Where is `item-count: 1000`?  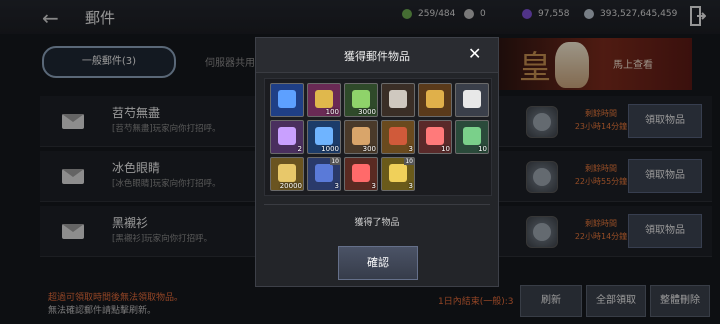 item-count: 1000 is located at coordinates (330, 149).